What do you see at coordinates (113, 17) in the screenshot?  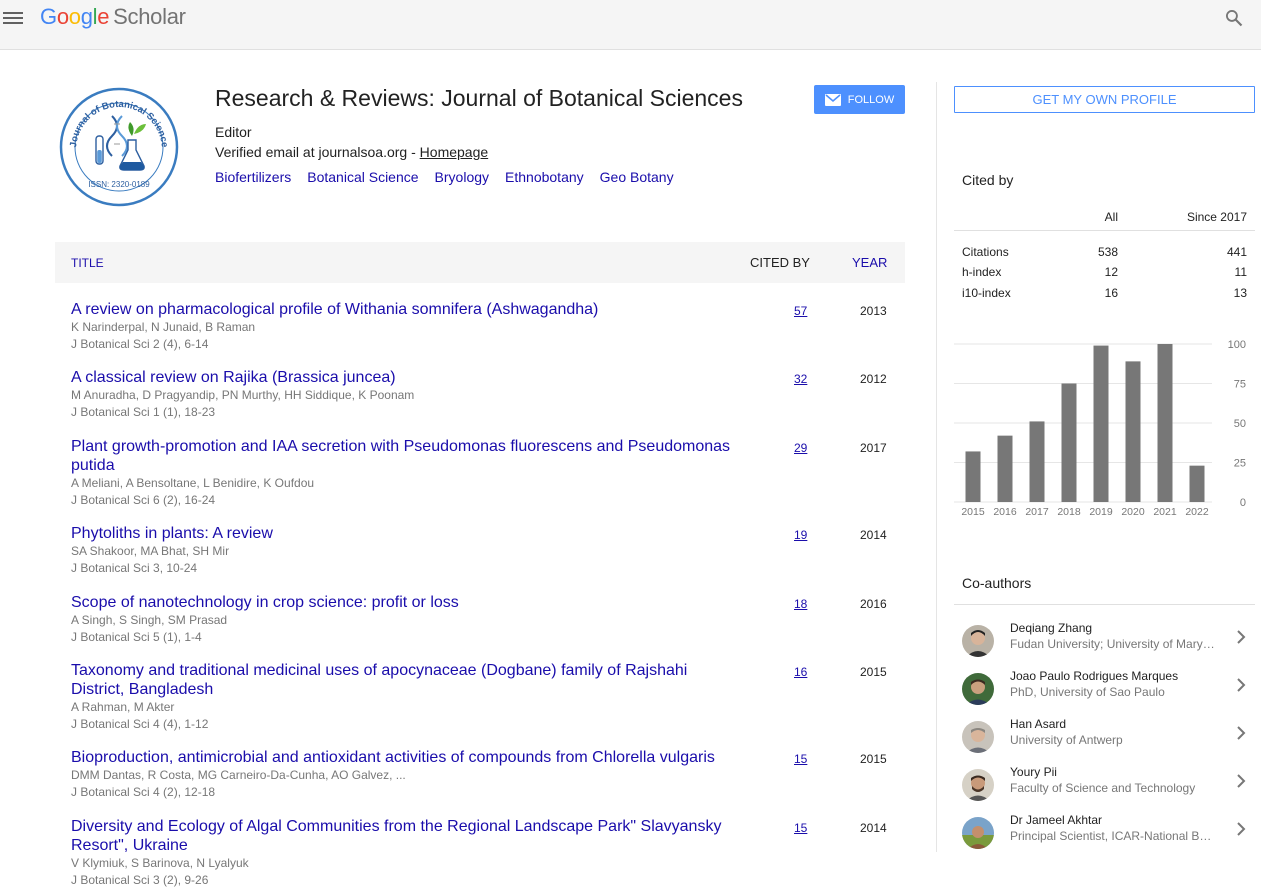 I see `google-scholar-logo: Google Scholar` at bounding box center [113, 17].